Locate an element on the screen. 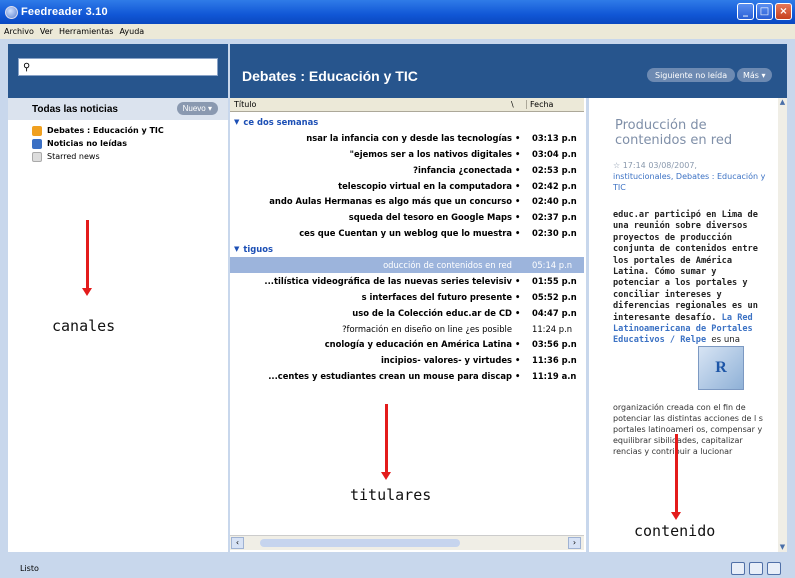  headline-date: 11:24 p.n is located at coordinates (552, 328).